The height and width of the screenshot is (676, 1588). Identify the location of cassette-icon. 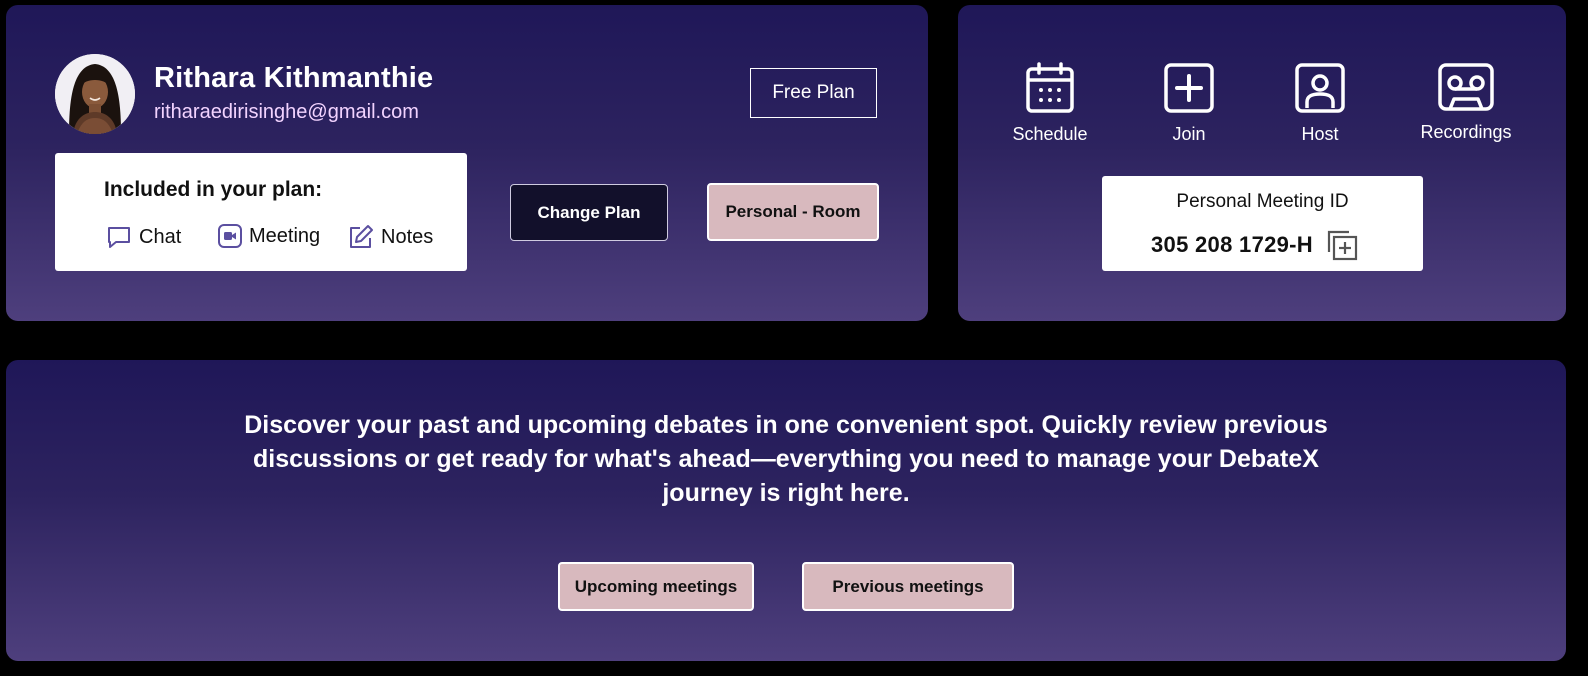
(1466, 87).